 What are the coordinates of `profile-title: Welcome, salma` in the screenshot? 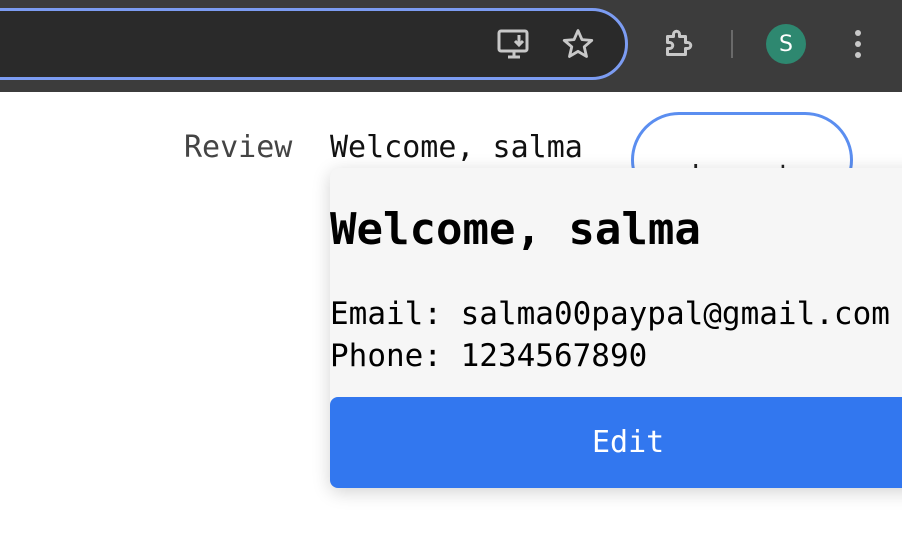 It's located at (515, 229).